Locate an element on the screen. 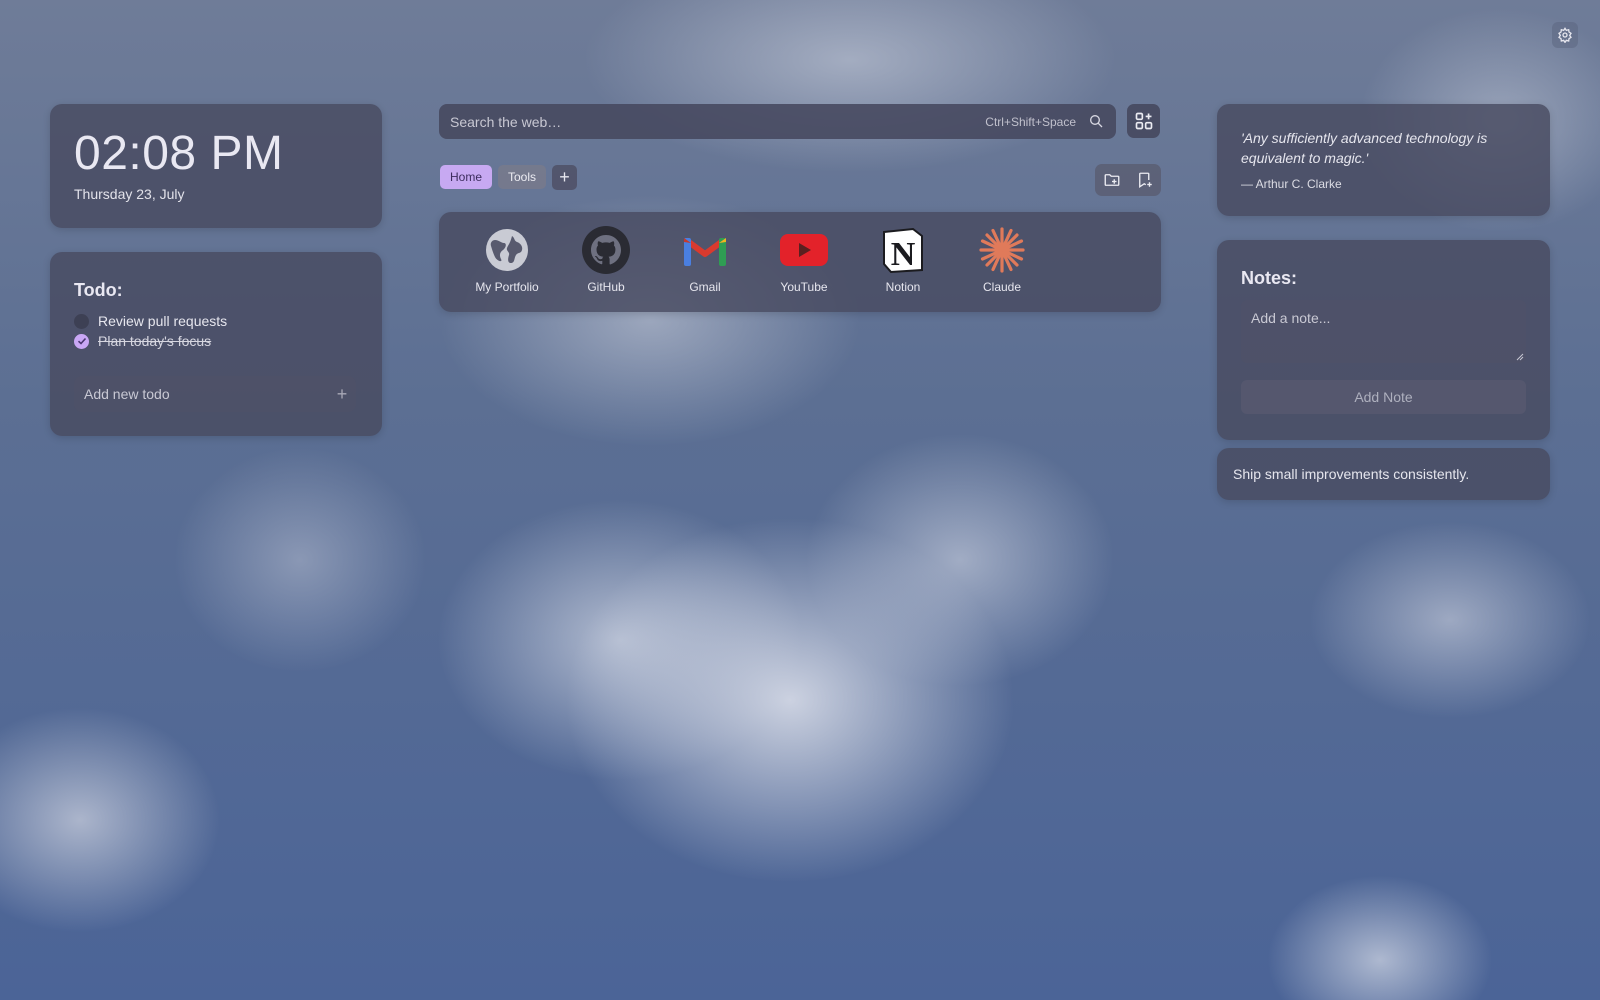  shortcut-my-portfolio: My Portfolio is located at coordinates (507, 260).